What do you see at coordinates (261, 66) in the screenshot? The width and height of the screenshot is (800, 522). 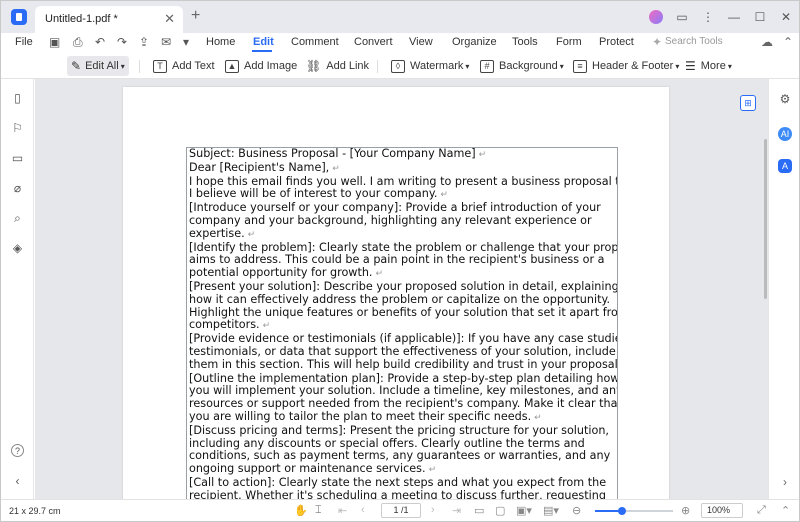 I see `add-image-button: ▲ Add Image` at bounding box center [261, 66].